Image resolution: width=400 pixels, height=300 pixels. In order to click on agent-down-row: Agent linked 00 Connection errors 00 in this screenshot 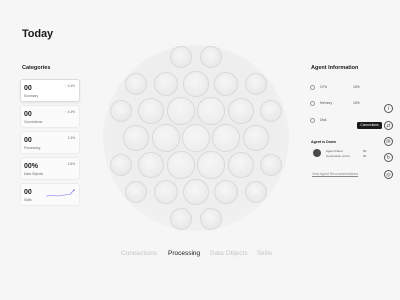, I will do `click(343, 154)`.